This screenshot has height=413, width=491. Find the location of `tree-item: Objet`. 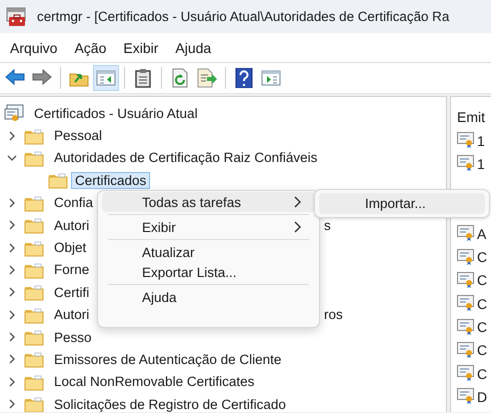

tree-item: Objet is located at coordinates (70, 247).